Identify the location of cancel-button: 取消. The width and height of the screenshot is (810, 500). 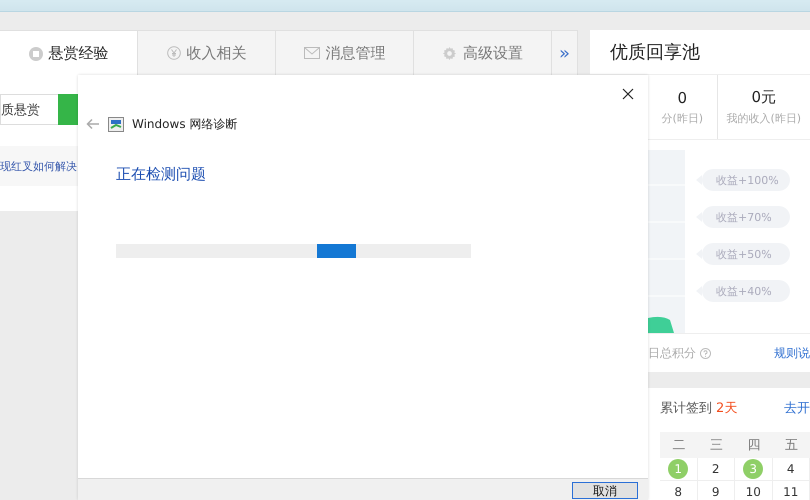
(605, 490).